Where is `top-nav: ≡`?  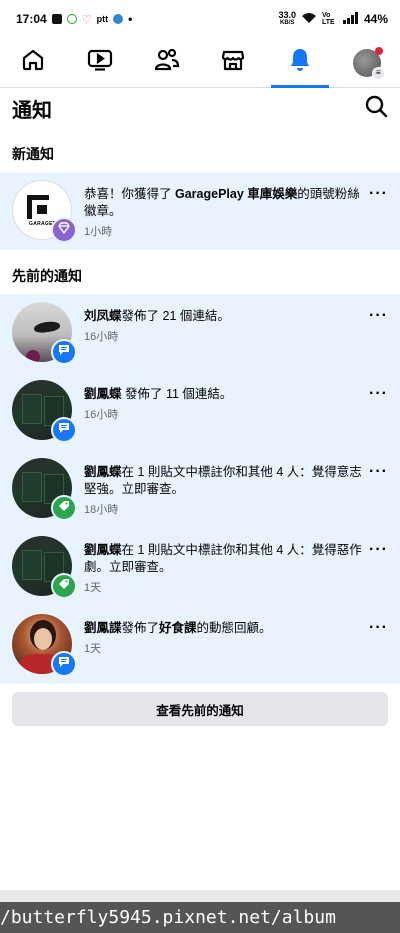
top-nav: ≡ is located at coordinates (200, 63).